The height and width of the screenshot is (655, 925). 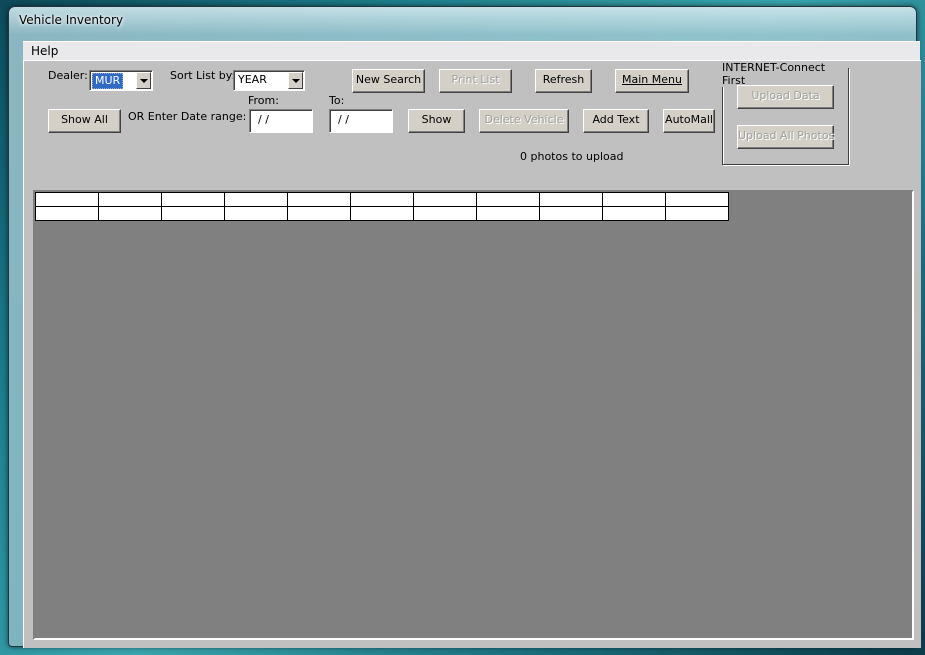 What do you see at coordinates (44, 51) in the screenshot?
I see `menu-help: Help` at bounding box center [44, 51].